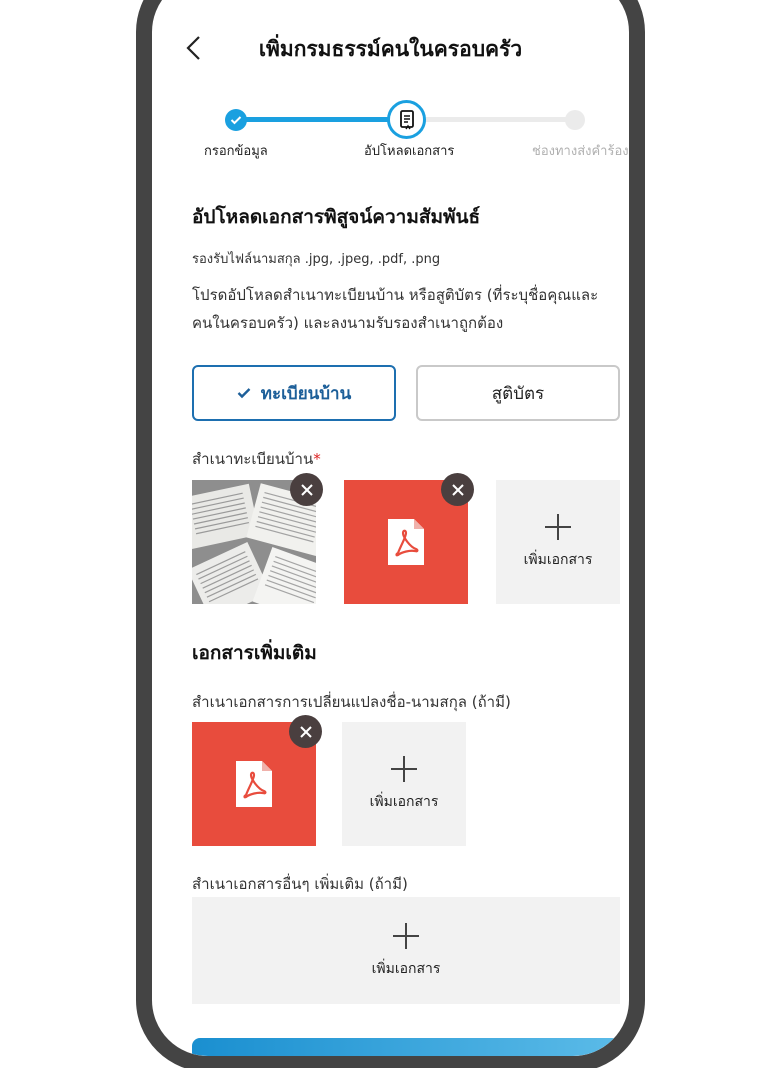 Image resolution: width=780 pixels, height=1068 pixels. I want to click on doc-type-birth-certificate-button: สูติบัตร, so click(518, 393).